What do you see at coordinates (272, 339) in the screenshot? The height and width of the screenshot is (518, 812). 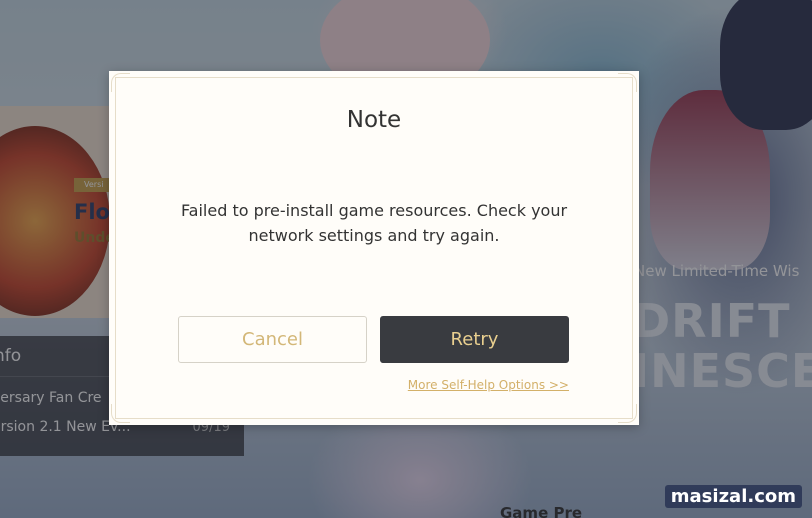 I see `cancel-button: Cancel` at bounding box center [272, 339].